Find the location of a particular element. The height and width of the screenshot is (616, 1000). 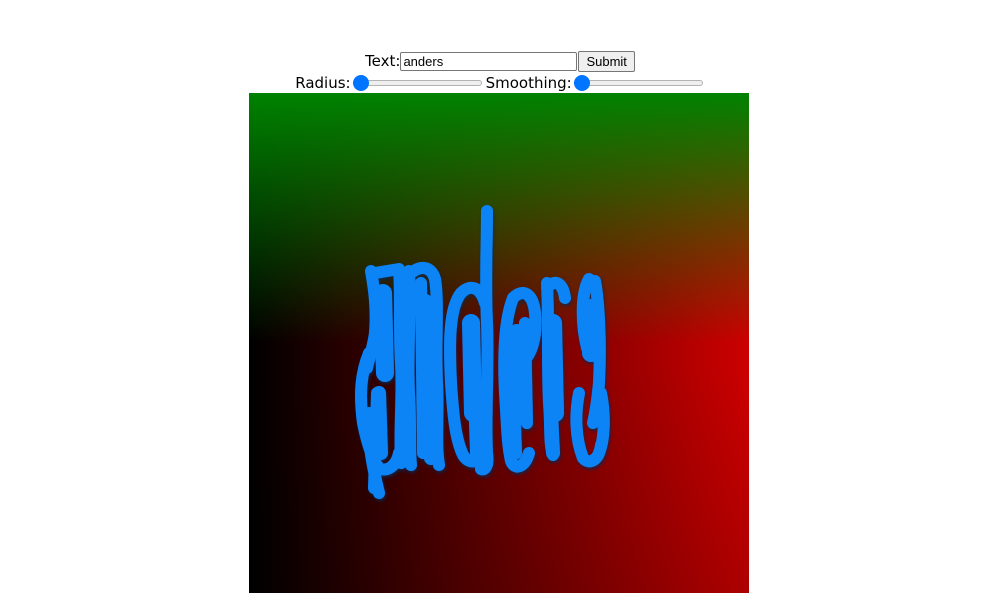

smoothing-label: Smoothing: is located at coordinates (528, 83).